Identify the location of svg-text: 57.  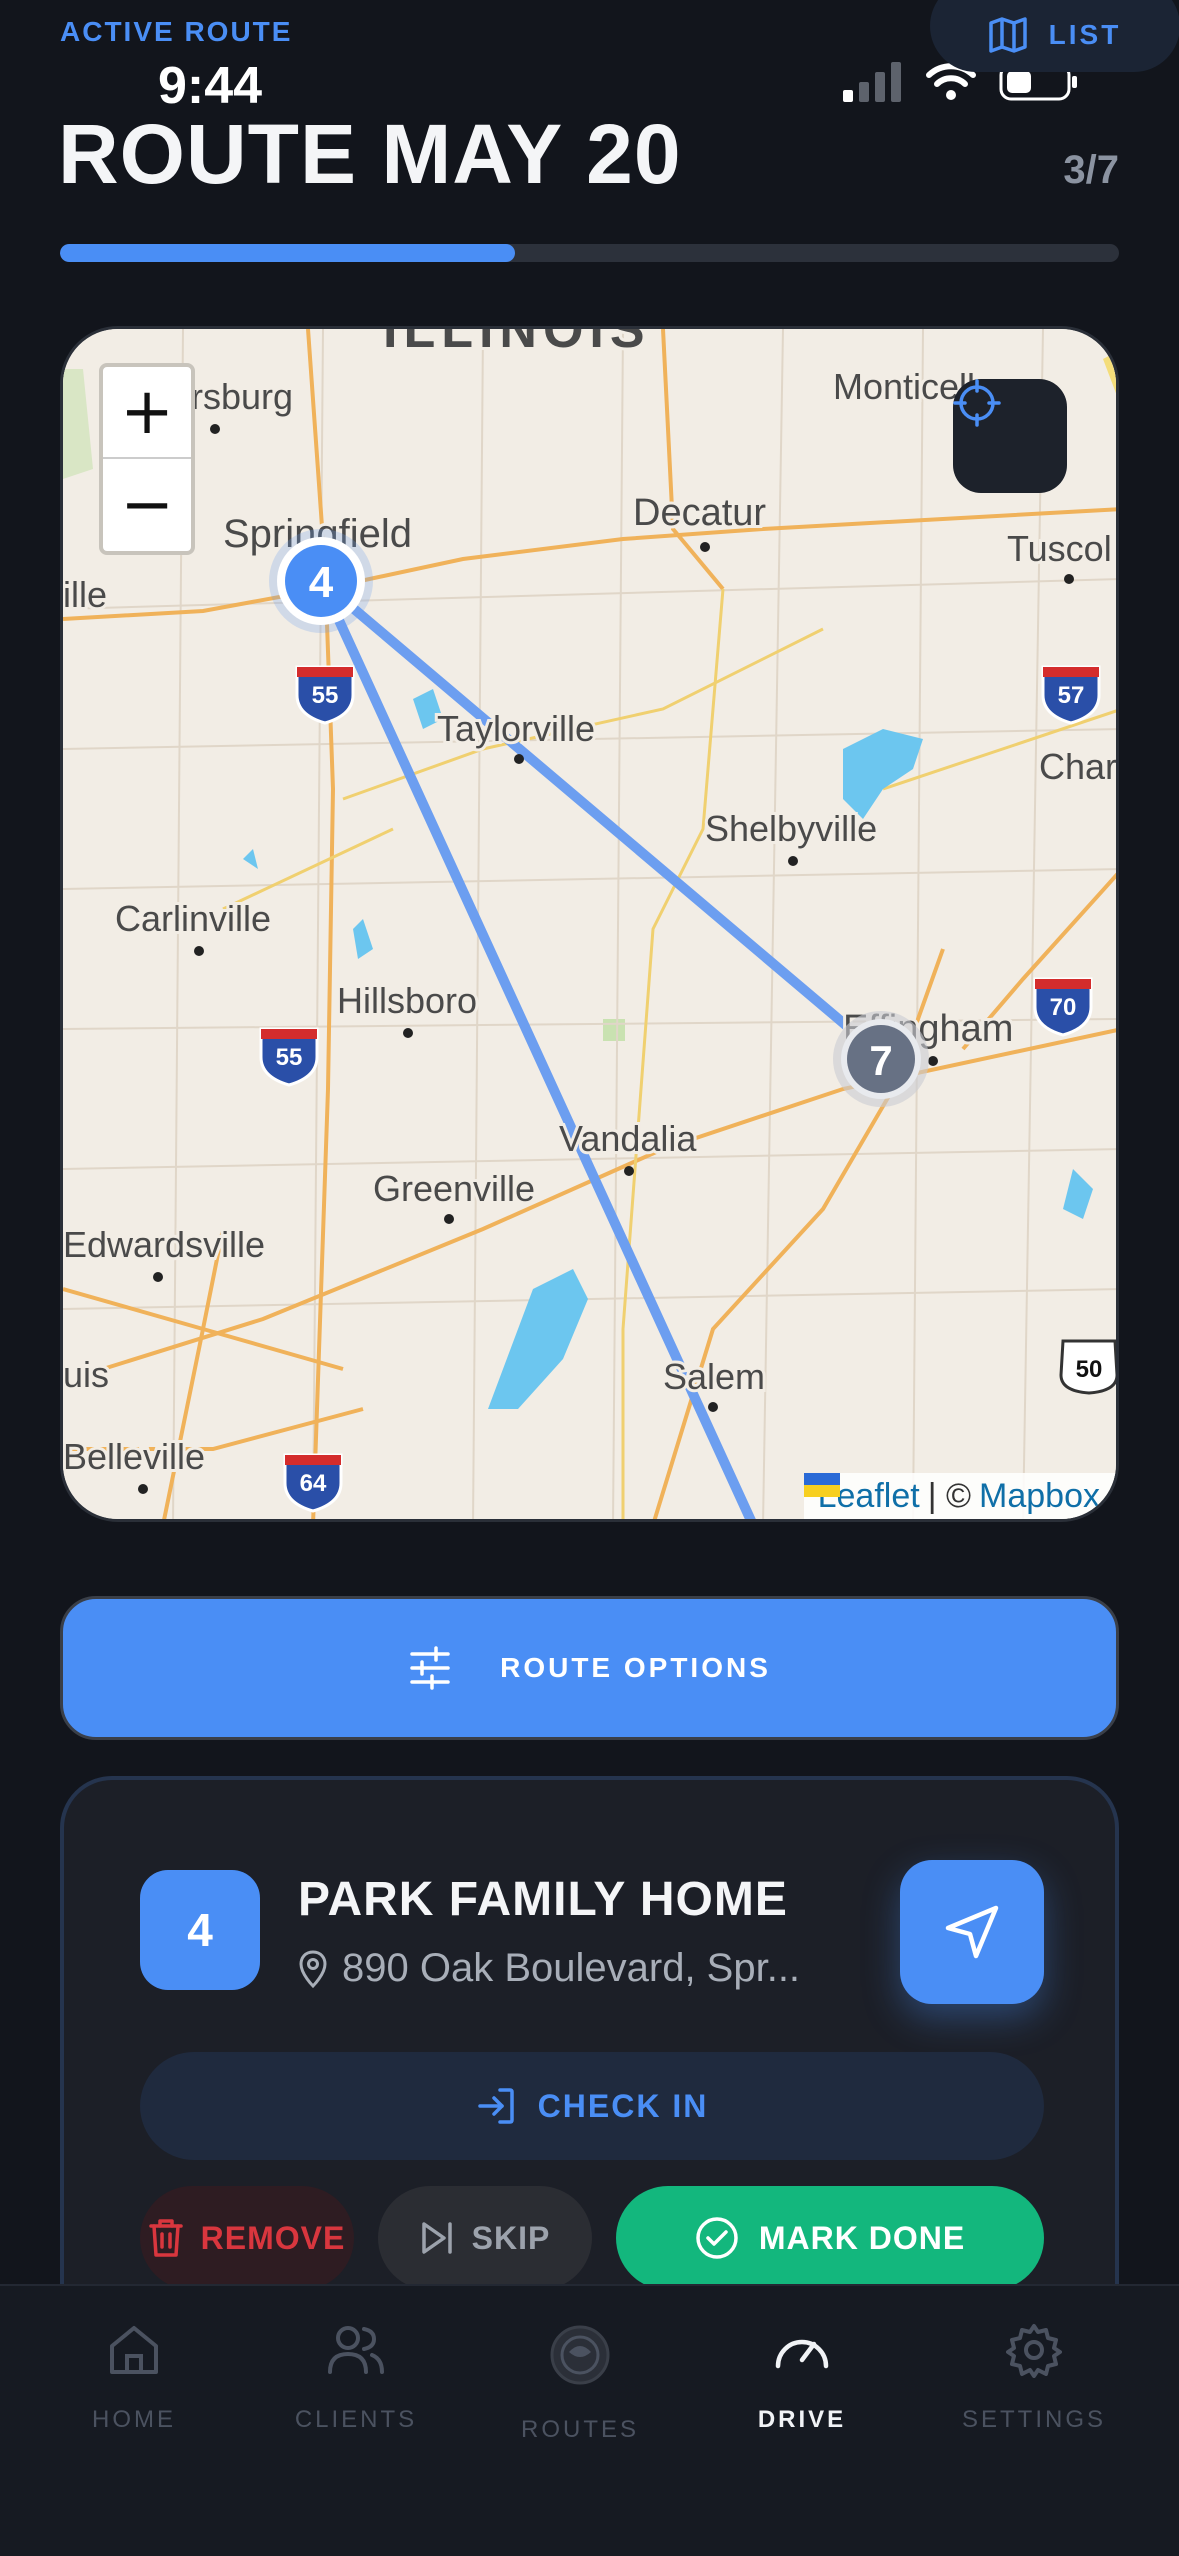
(1071, 695).